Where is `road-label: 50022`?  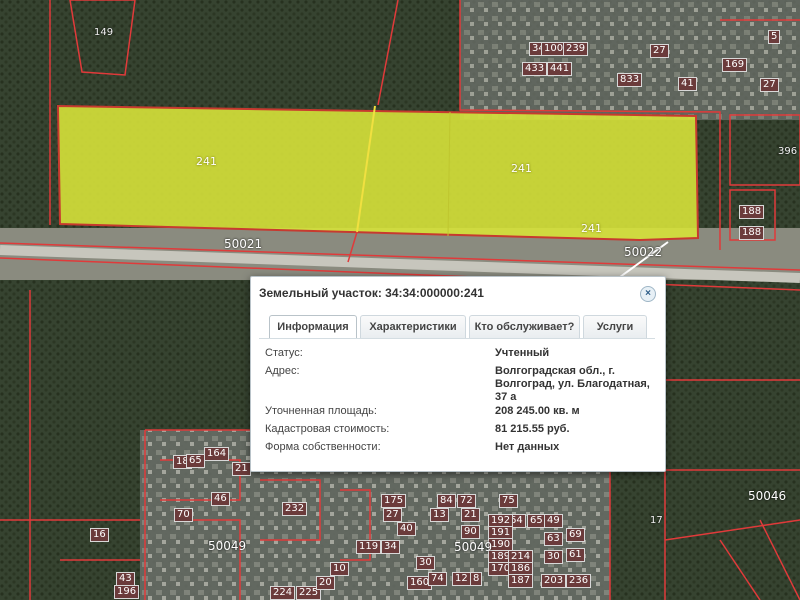
road-label: 50022 is located at coordinates (643, 252).